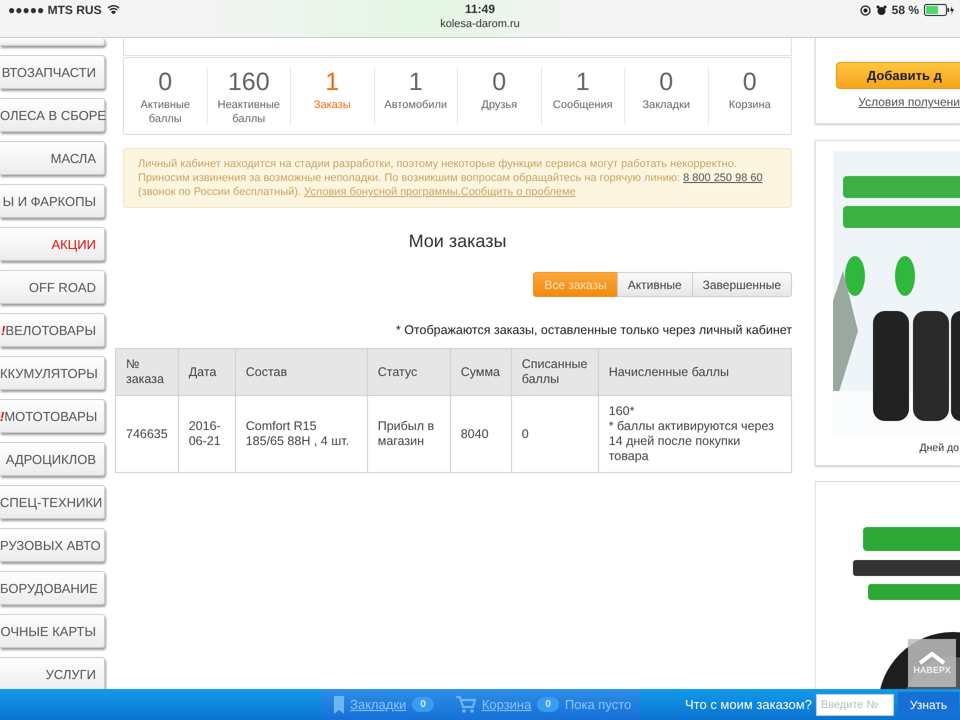  Describe the element at coordinates (52, 287) in the screenshot. I see `menu-button: OFF ROAD` at that location.